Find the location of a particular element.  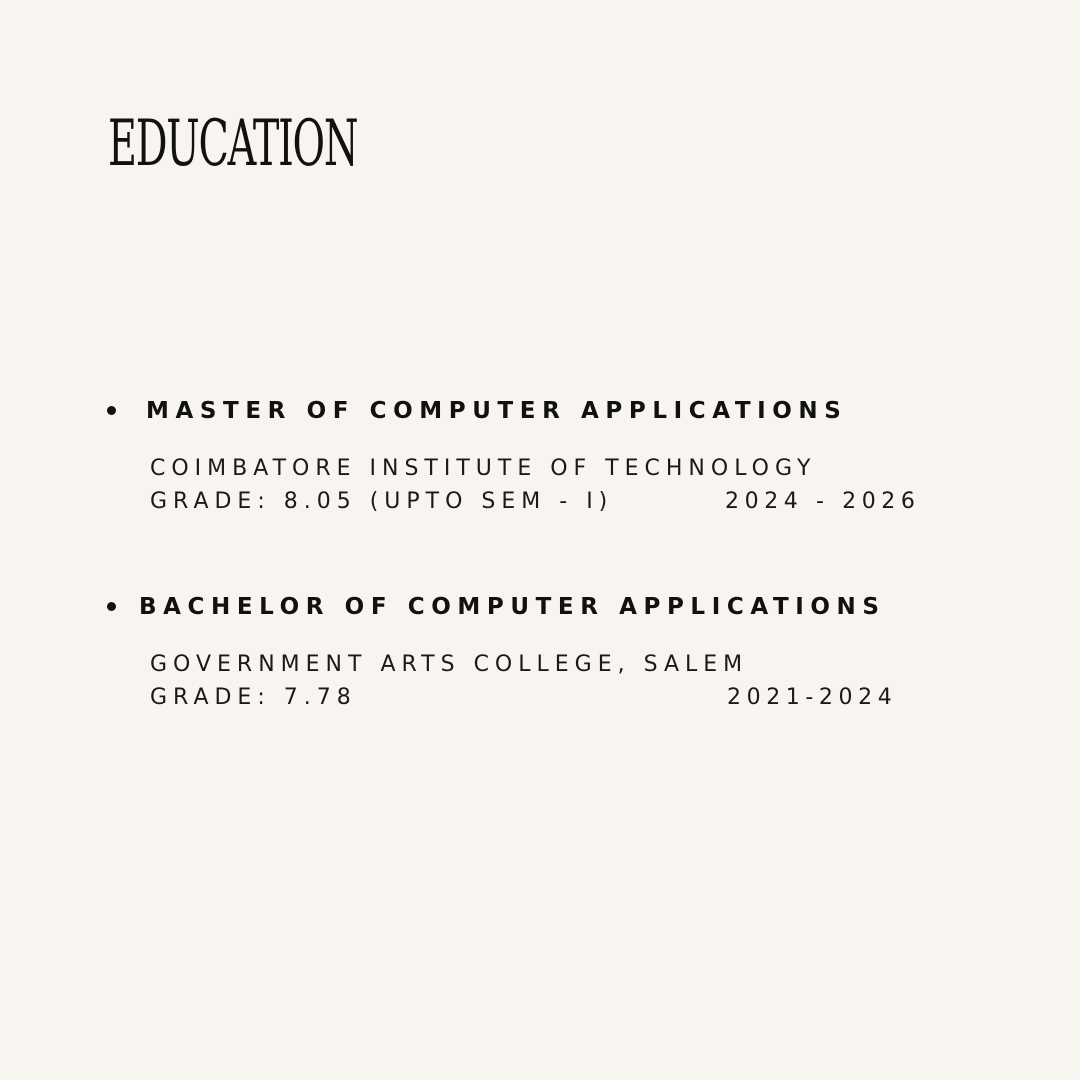

degree-title: MASTER OF COMPUTER APPLICATIONS is located at coordinates (497, 411).